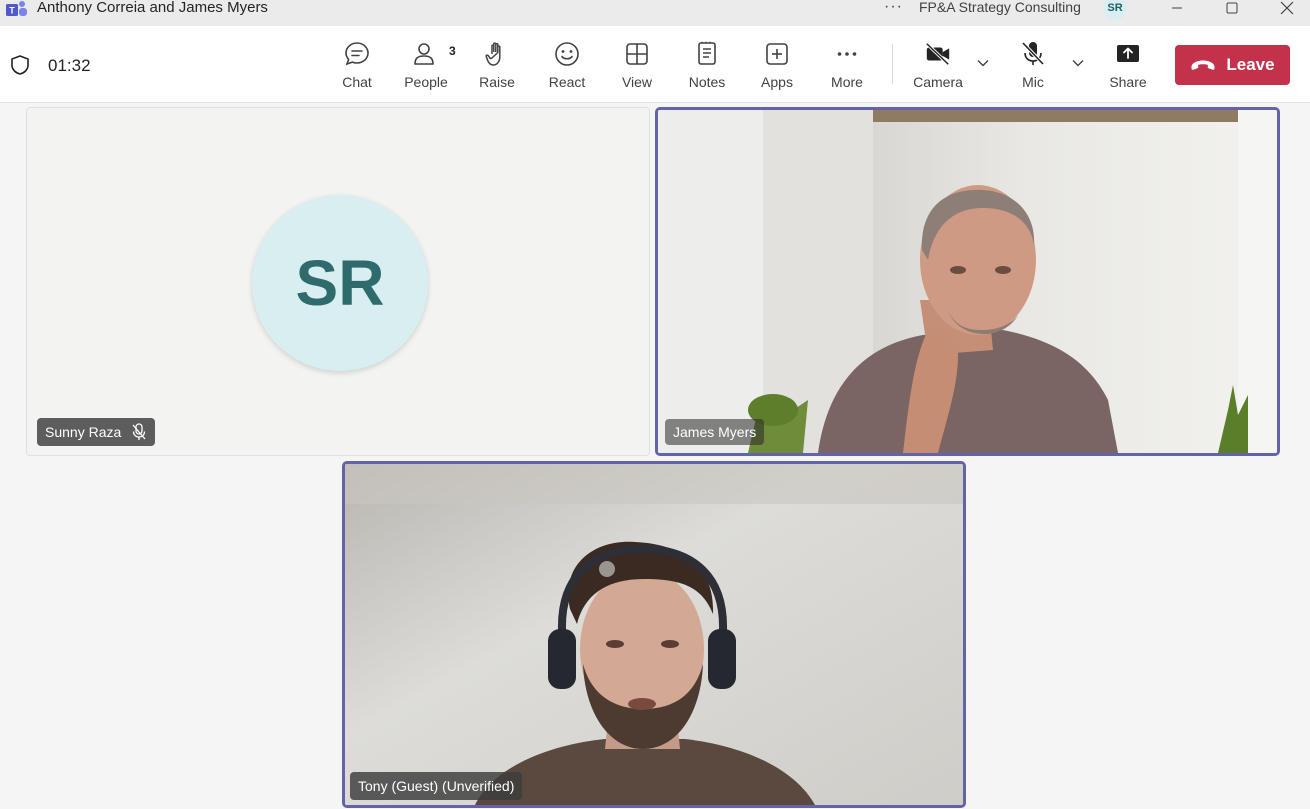 This screenshot has width=1310, height=809. I want to click on camera-label: Camera, so click(938, 82).